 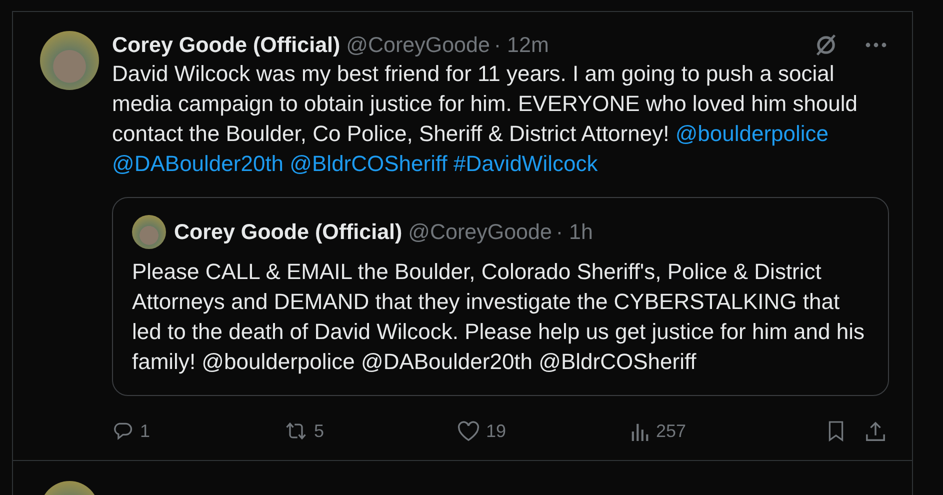 I want to click on share-icon, so click(x=875, y=431).